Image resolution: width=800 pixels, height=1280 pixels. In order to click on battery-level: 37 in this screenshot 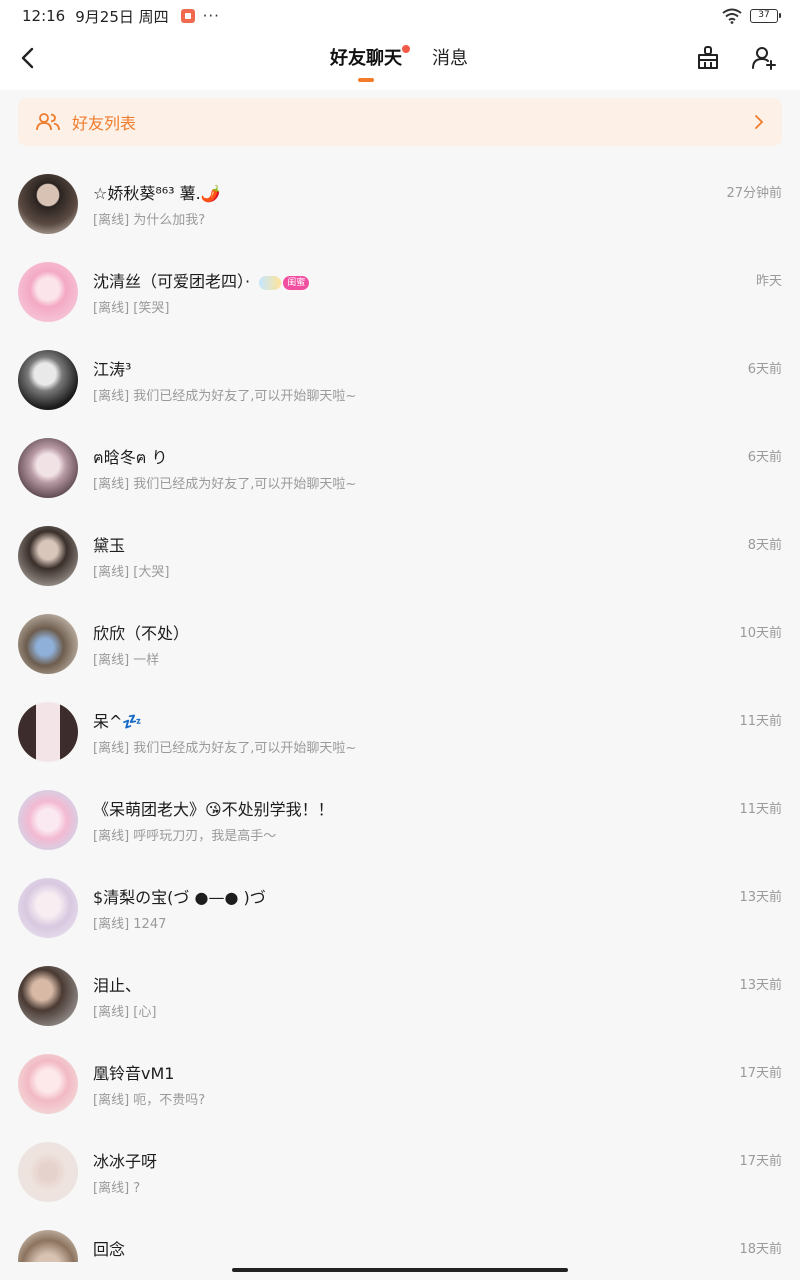, I will do `click(764, 15)`.